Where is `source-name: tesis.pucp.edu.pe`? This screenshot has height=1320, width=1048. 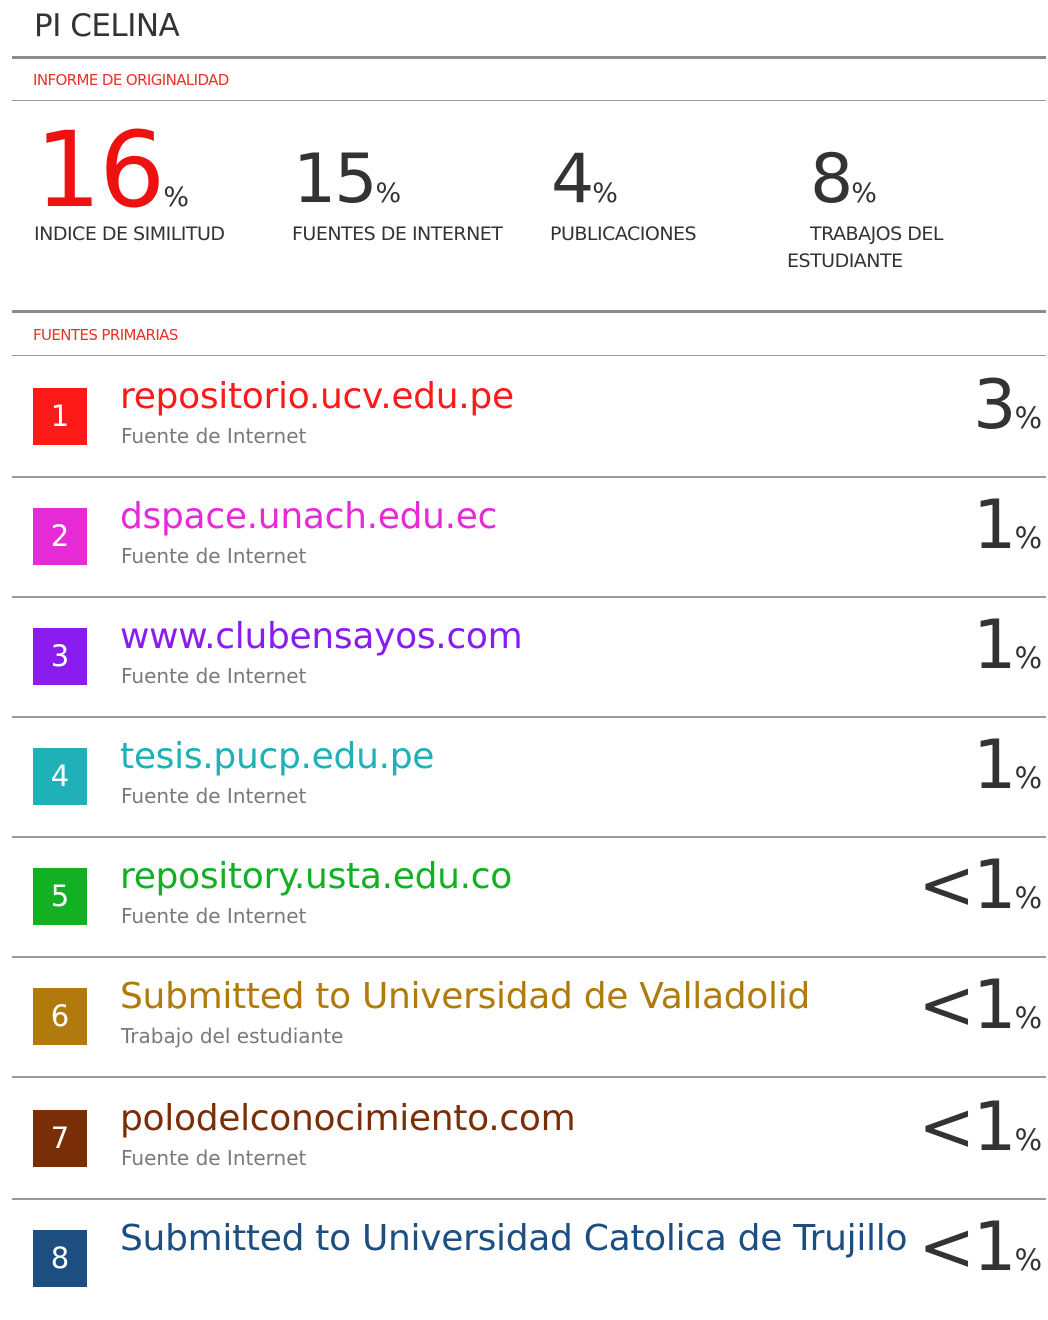
source-name: tesis.pucp.edu.pe is located at coordinates (277, 756).